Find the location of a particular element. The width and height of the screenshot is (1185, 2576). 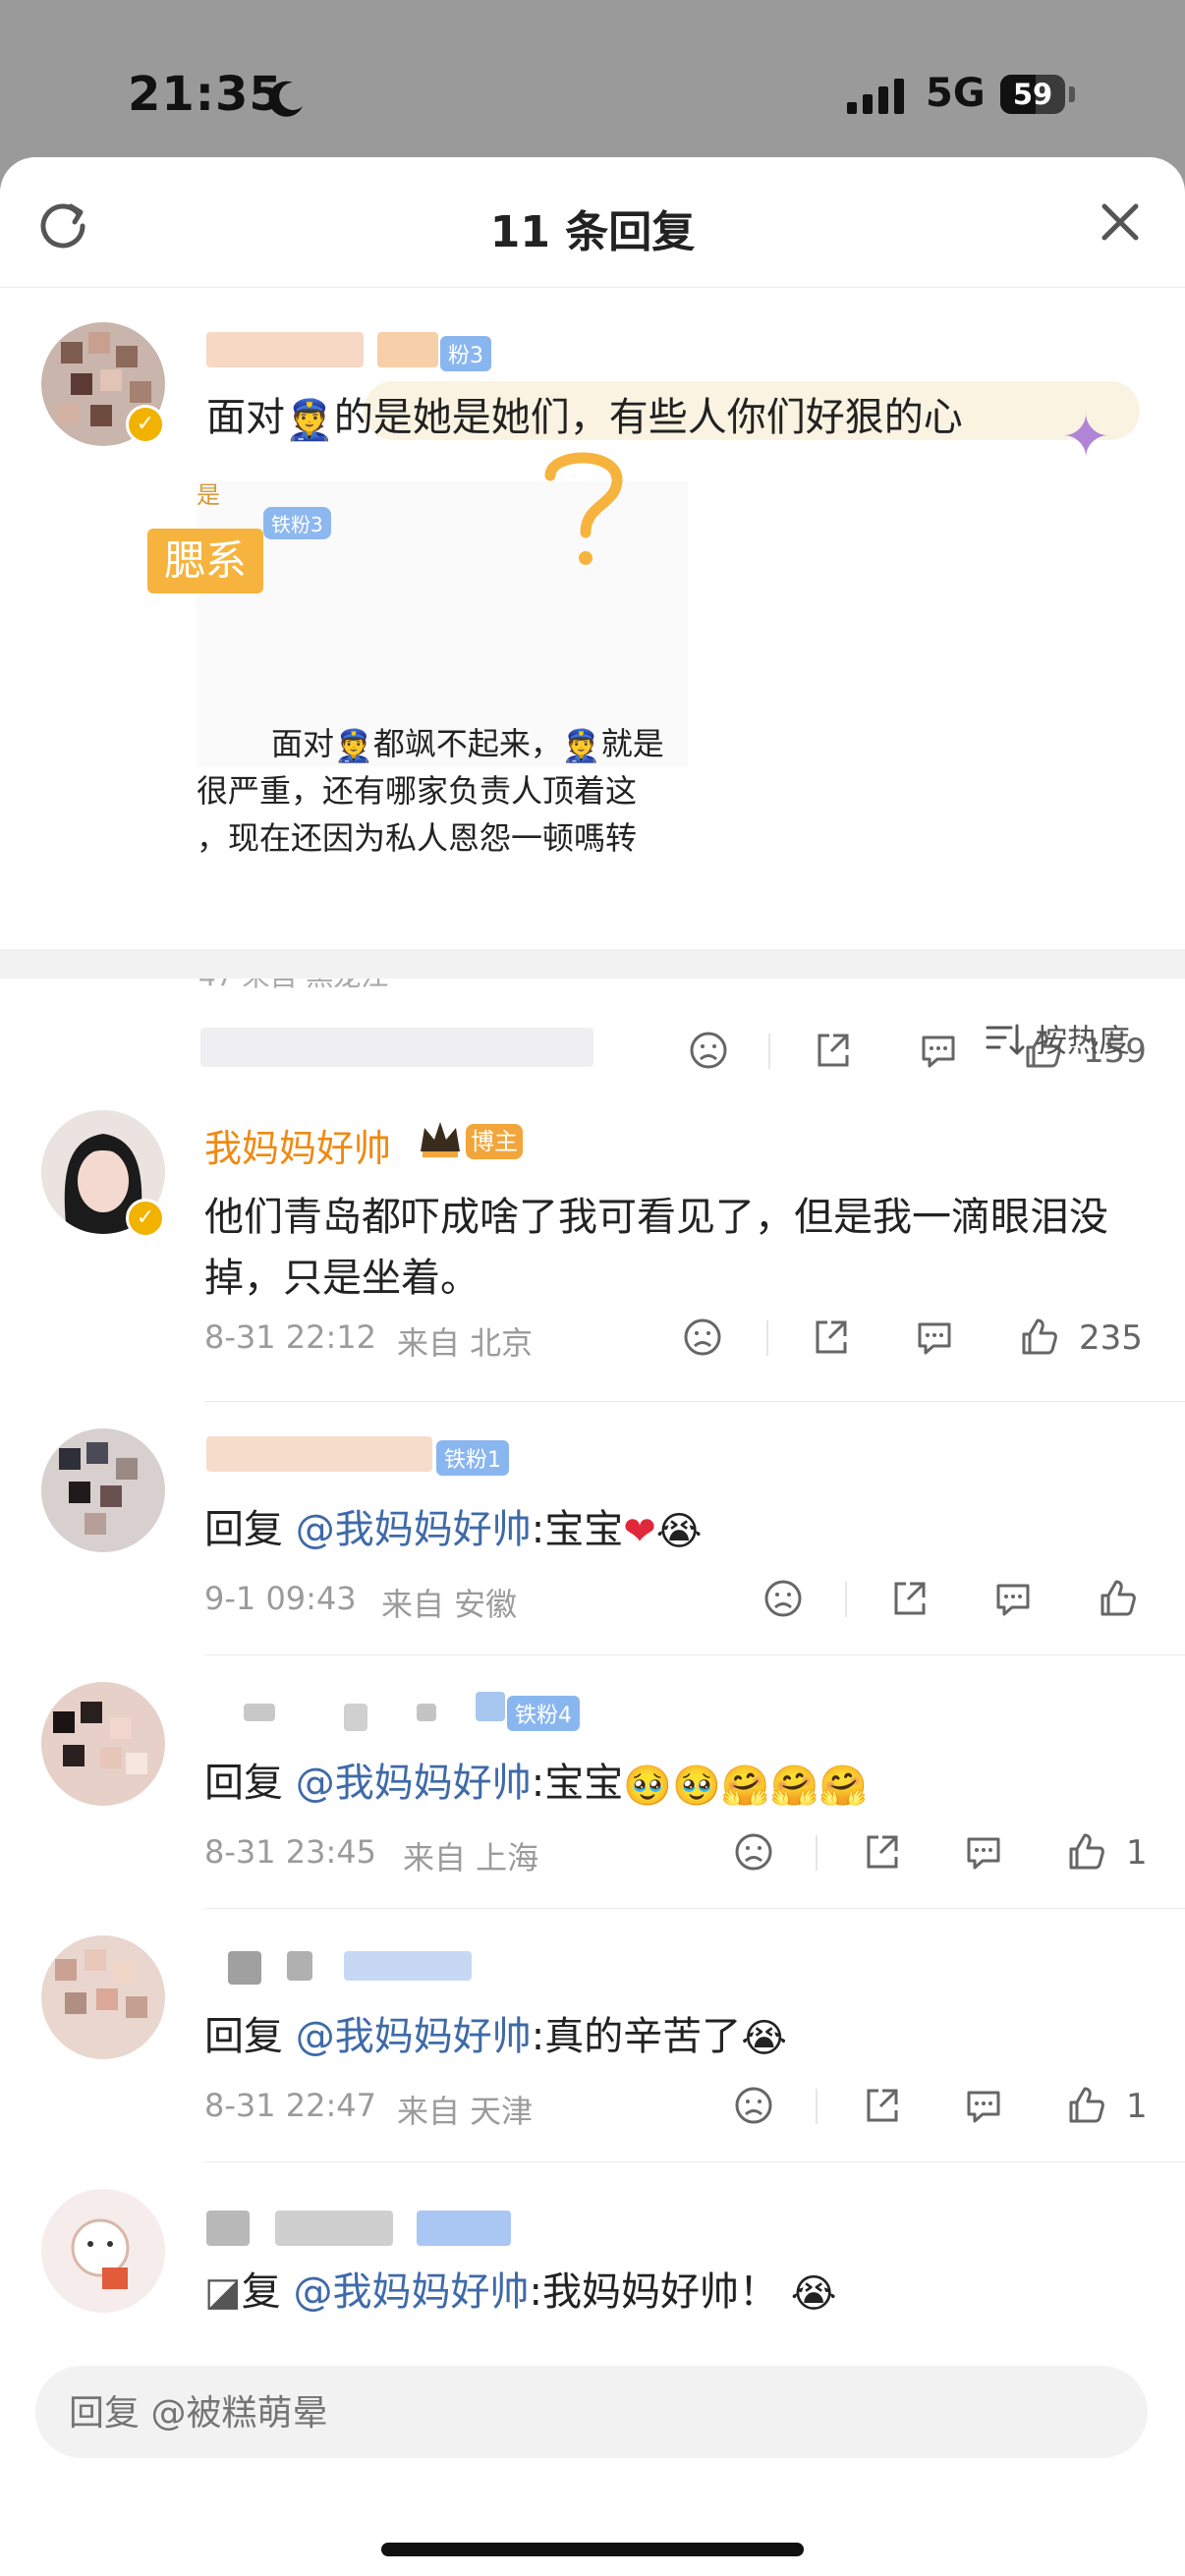

main-comment-text: 他们青岛都吓成啥了我可看见了，但是我一滴眼泪没掉，只是坐着。 is located at coordinates (656, 1248).